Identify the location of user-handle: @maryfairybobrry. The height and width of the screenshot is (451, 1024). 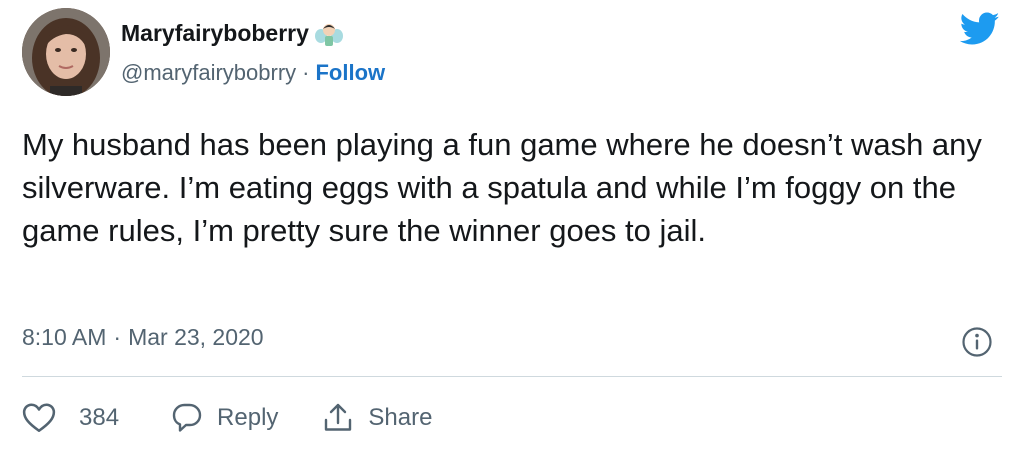
(208, 72).